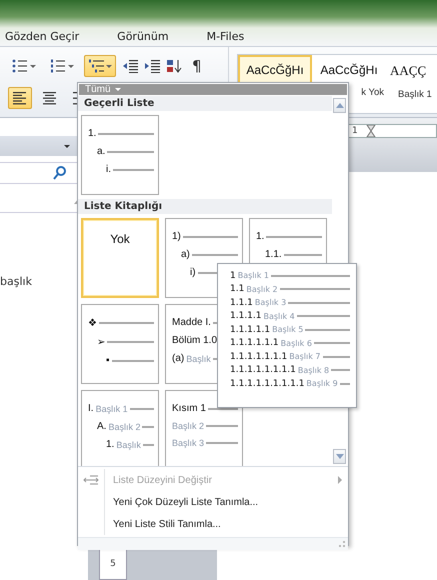  What do you see at coordinates (205, 103) in the screenshot?
I see `section-heading: Geçerli Liste` at bounding box center [205, 103].